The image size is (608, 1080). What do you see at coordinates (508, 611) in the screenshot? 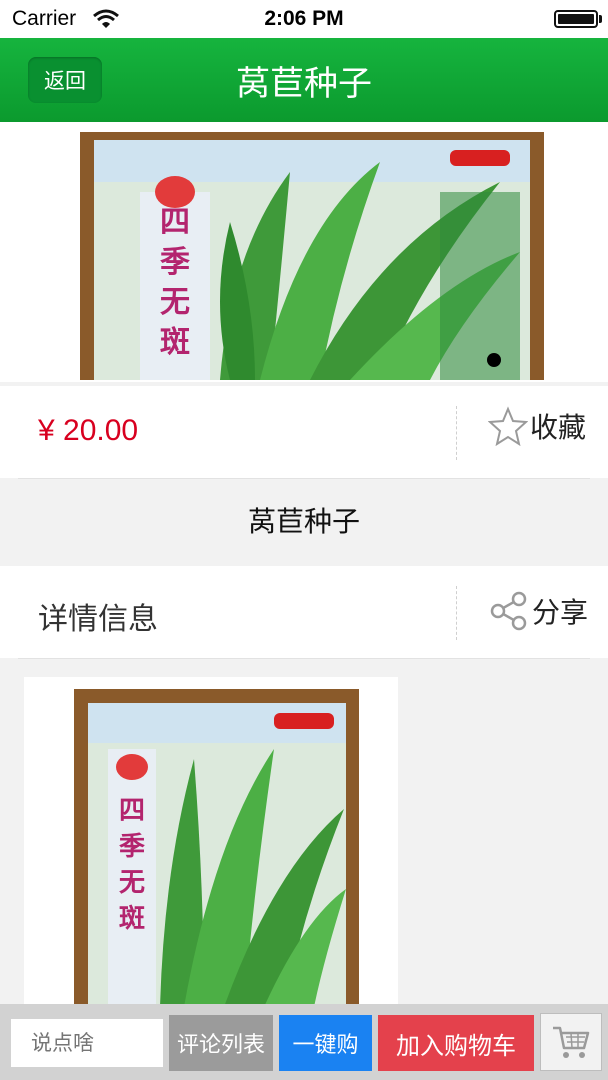
I see `share-icon` at bounding box center [508, 611].